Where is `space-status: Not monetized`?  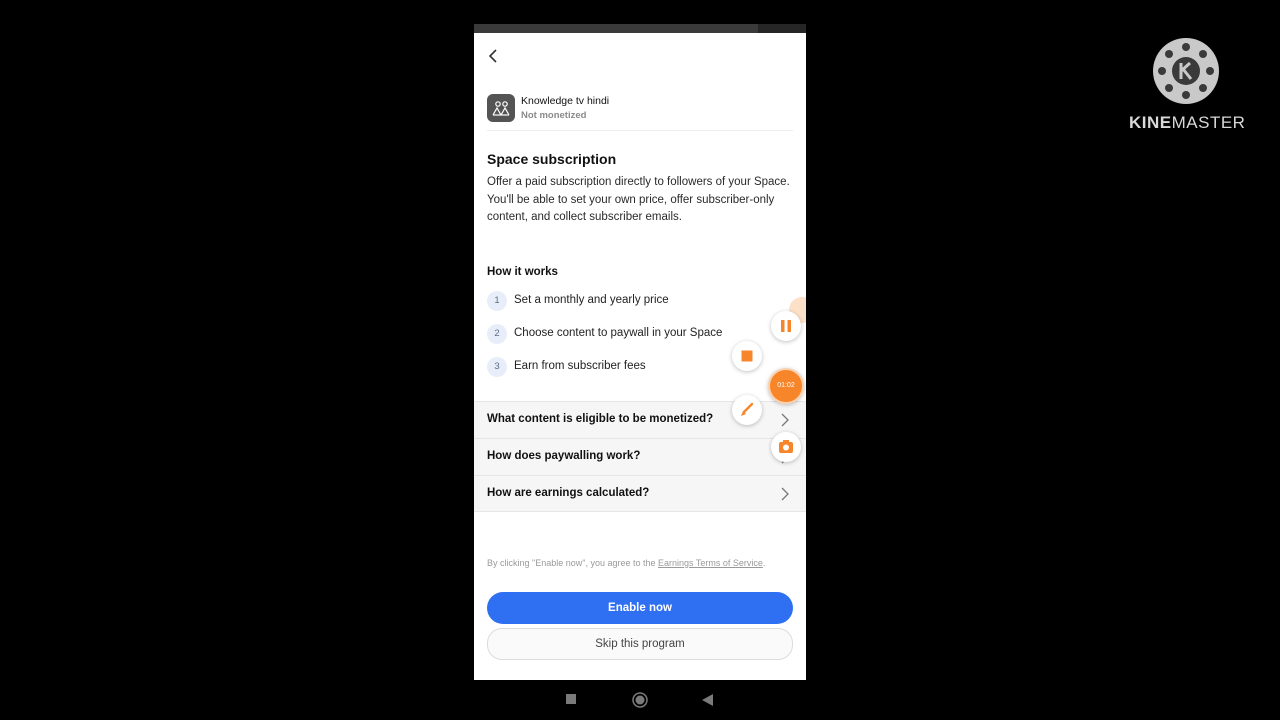
space-status: Not monetized is located at coordinates (554, 115).